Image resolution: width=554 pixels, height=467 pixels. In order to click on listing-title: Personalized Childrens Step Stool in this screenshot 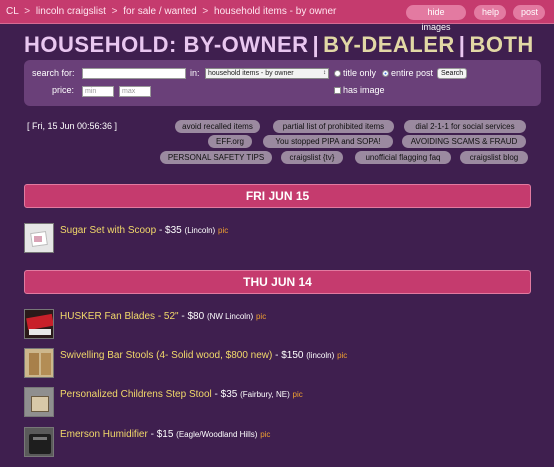, I will do `click(136, 394)`.